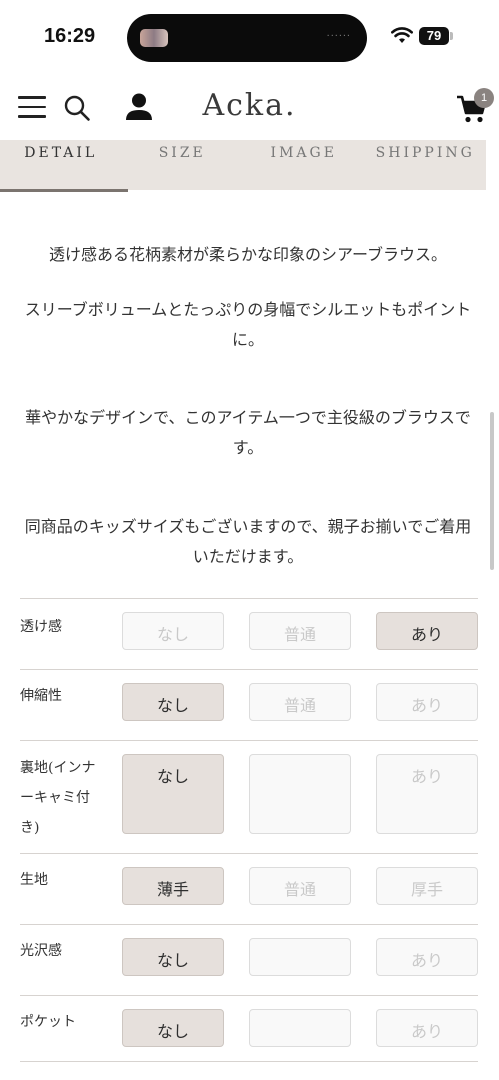 The height and width of the screenshot is (1080, 499). Describe the element at coordinates (427, 631) in the screenshot. I see `attribute-option-selected: あり` at that location.